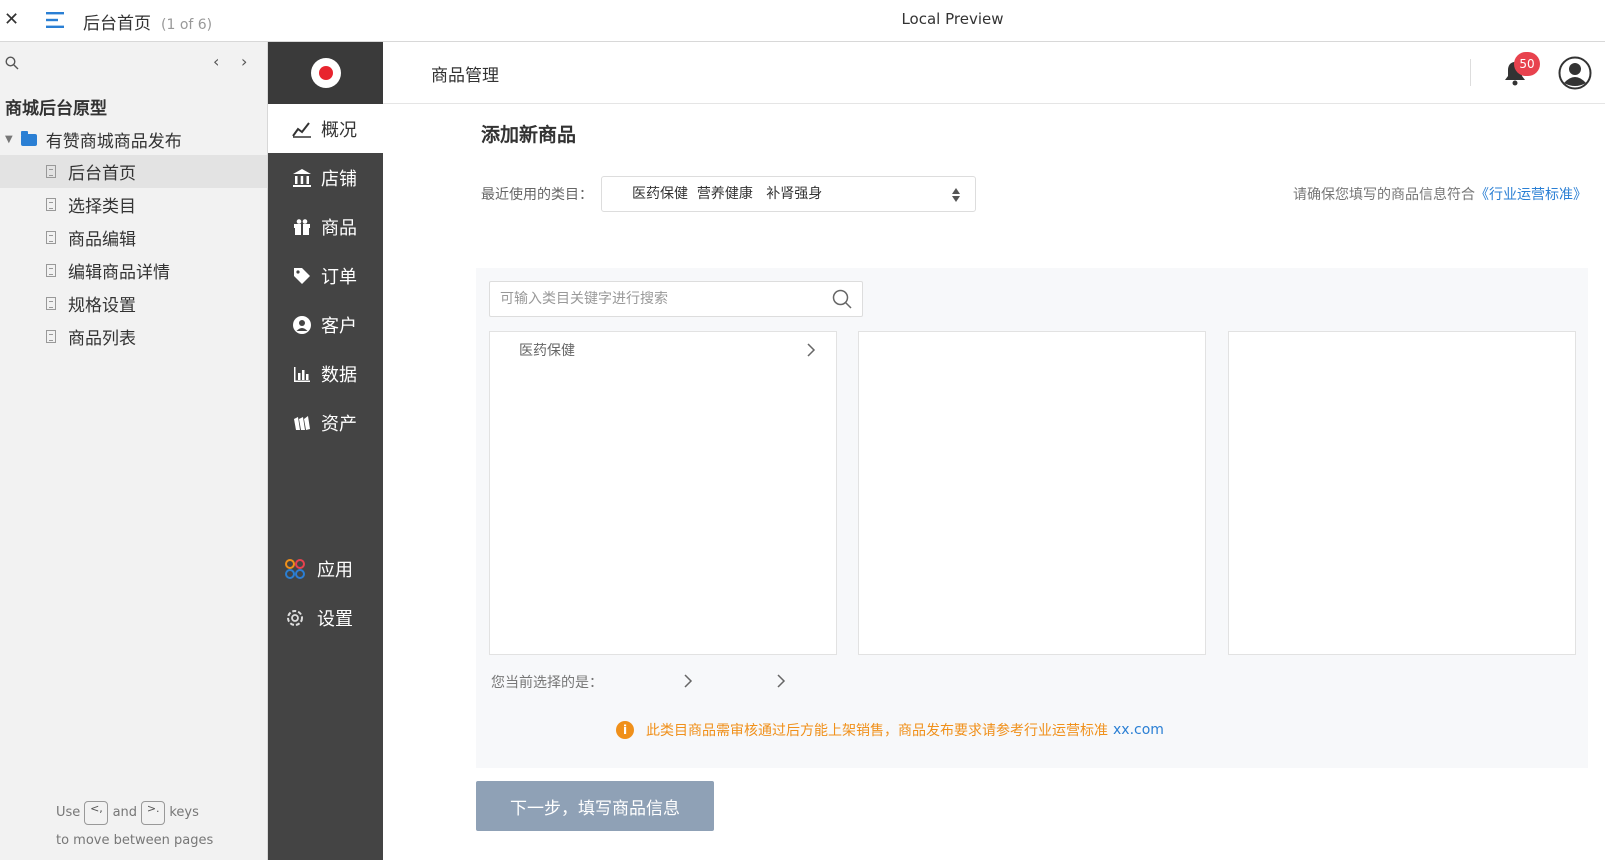 The image size is (1605, 860). I want to click on sitemap-page-label: 商品列表, so click(102, 339).